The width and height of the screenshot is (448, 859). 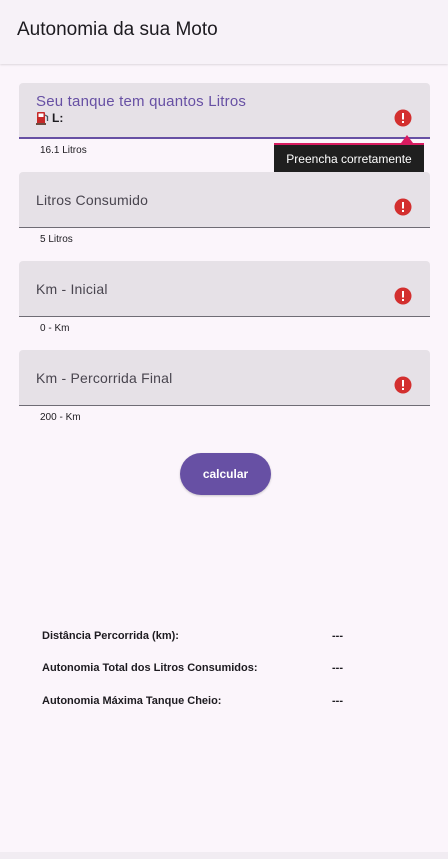 I want to click on max-autonomy-value: ---, so click(x=337, y=701).